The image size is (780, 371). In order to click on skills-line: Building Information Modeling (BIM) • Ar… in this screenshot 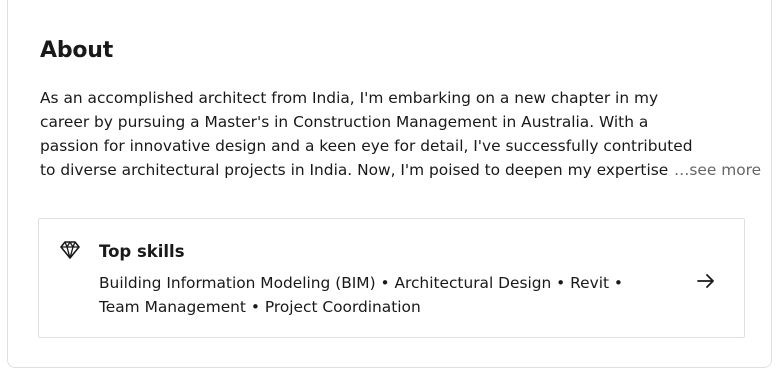, I will do `click(361, 283)`.